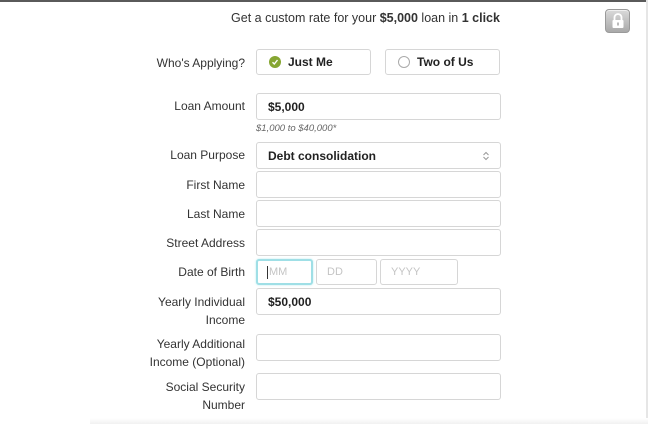 The height and width of the screenshot is (424, 648). What do you see at coordinates (267, 272) in the screenshot?
I see `text-caret` at bounding box center [267, 272].